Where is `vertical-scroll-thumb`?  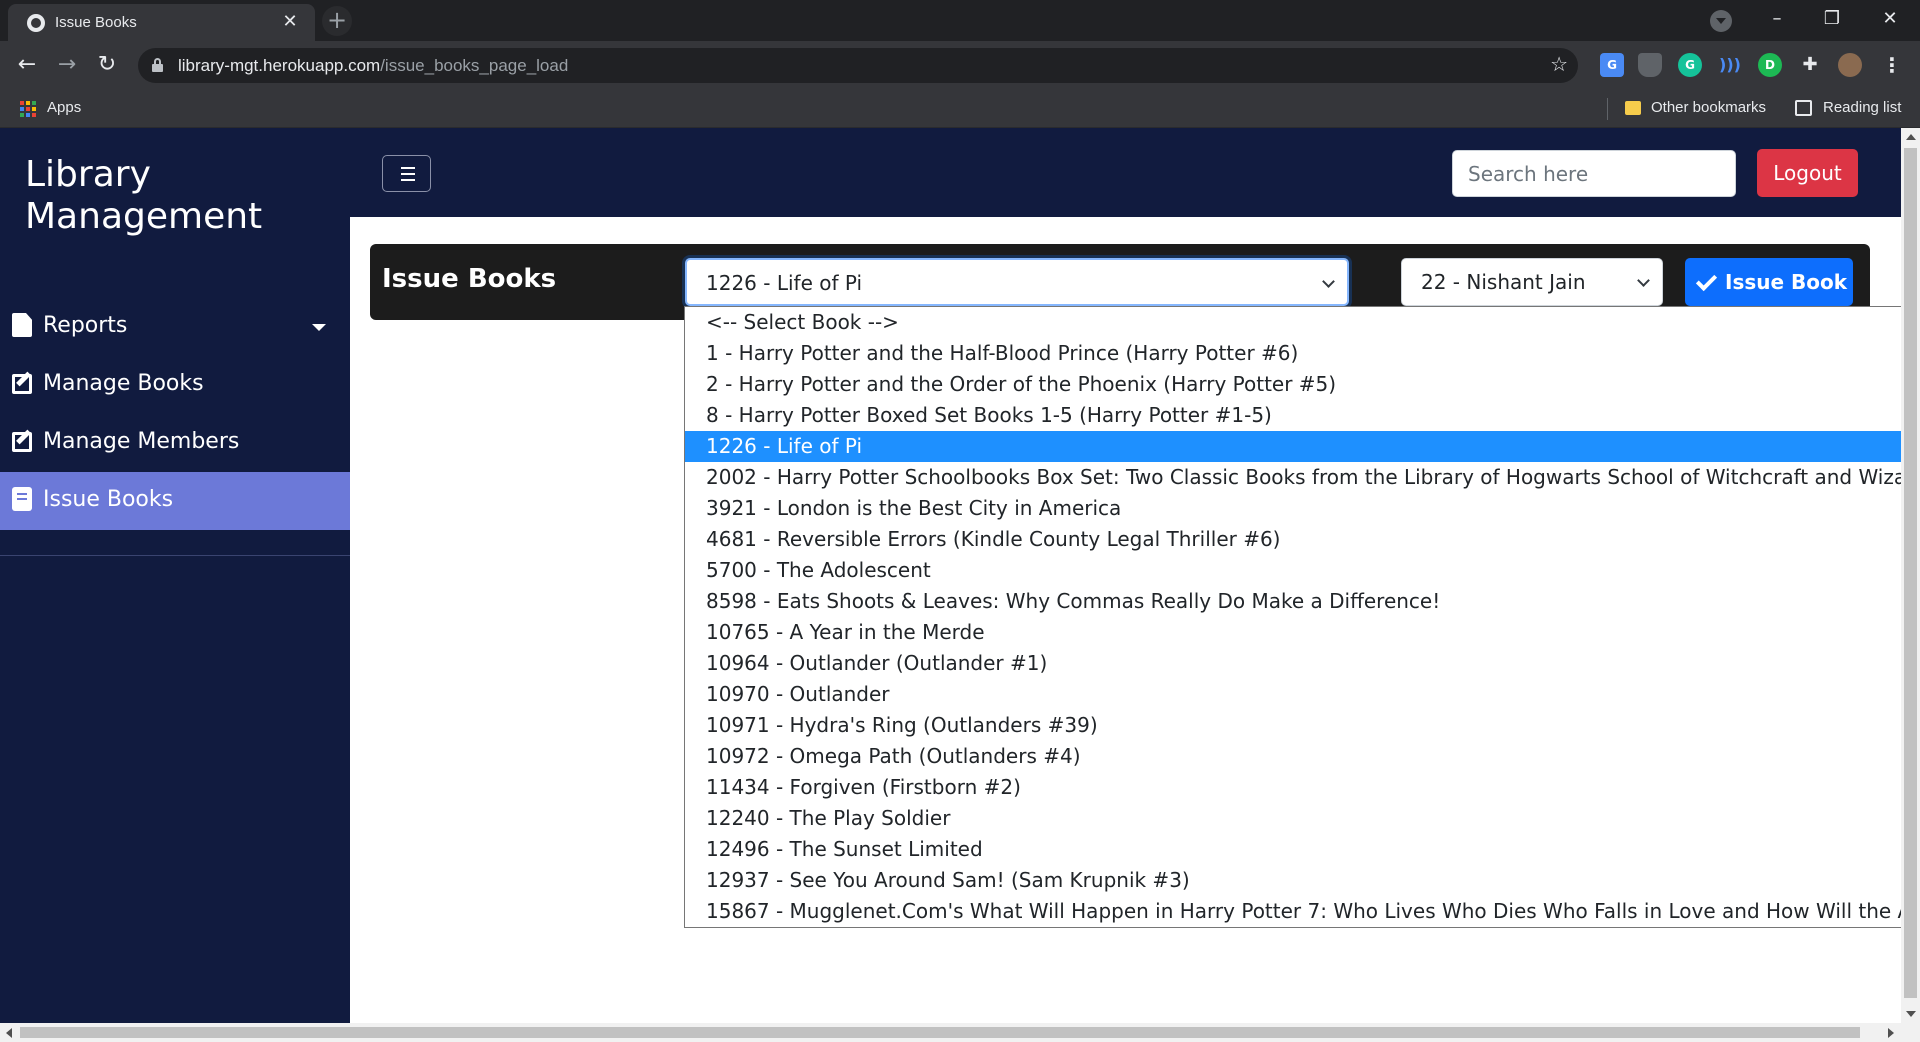
vertical-scroll-thumb is located at coordinates (1910, 573).